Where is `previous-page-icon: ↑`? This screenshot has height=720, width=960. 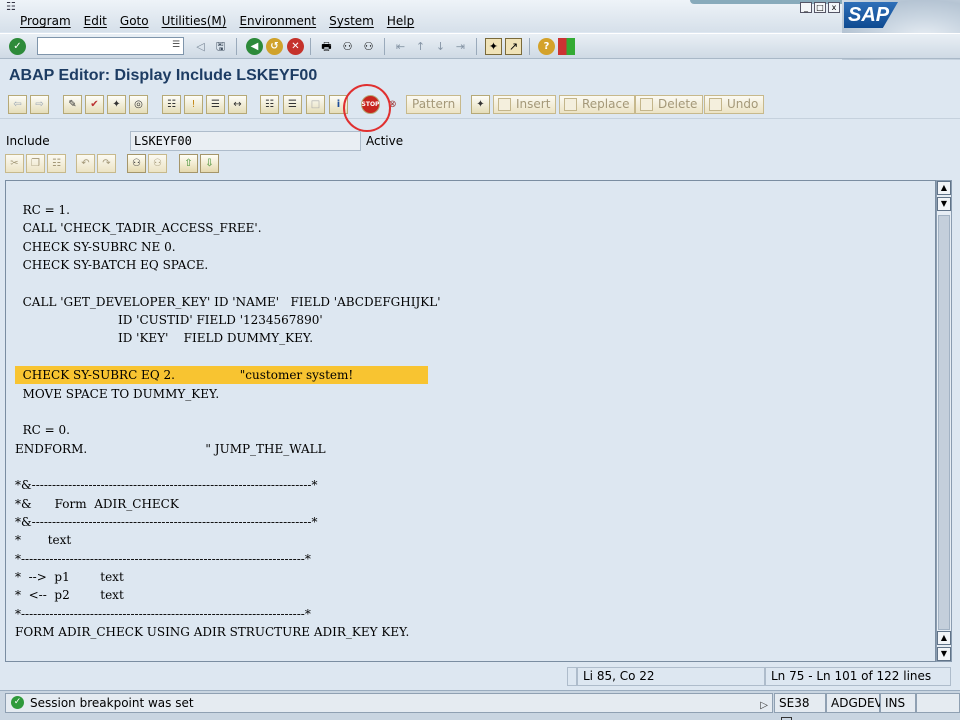
previous-page-icon: ↑ is located at coordinates (420, 46).